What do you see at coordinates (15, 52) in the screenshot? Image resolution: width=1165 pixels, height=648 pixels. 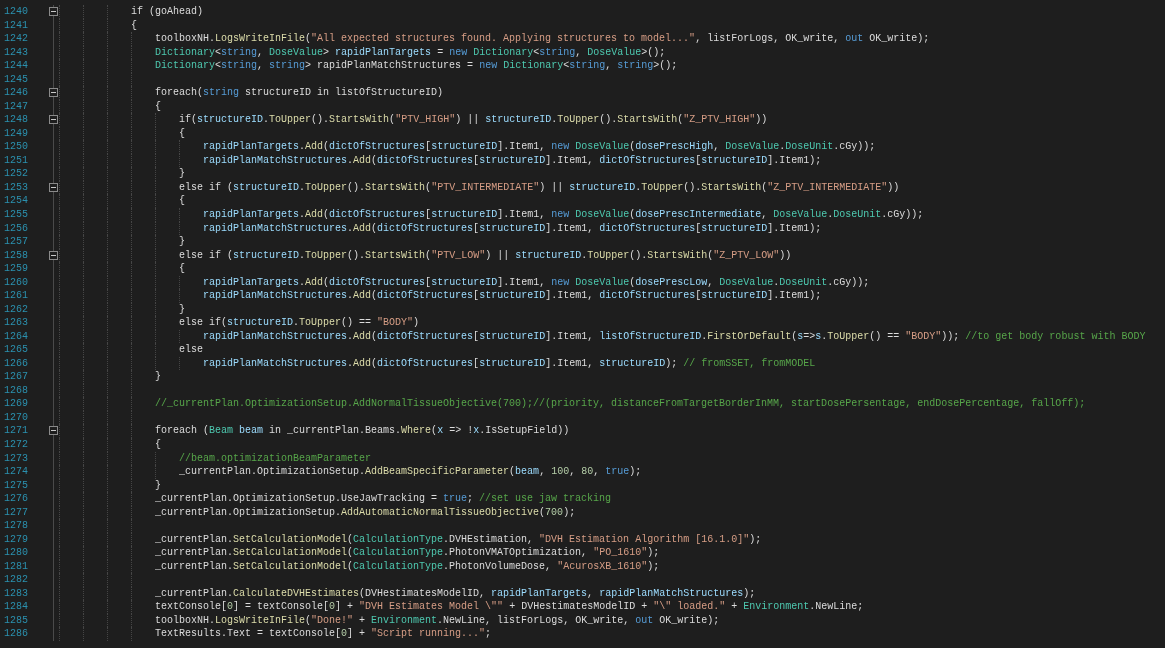 I see `line-number: 1243` at bounding box center [15, 52].